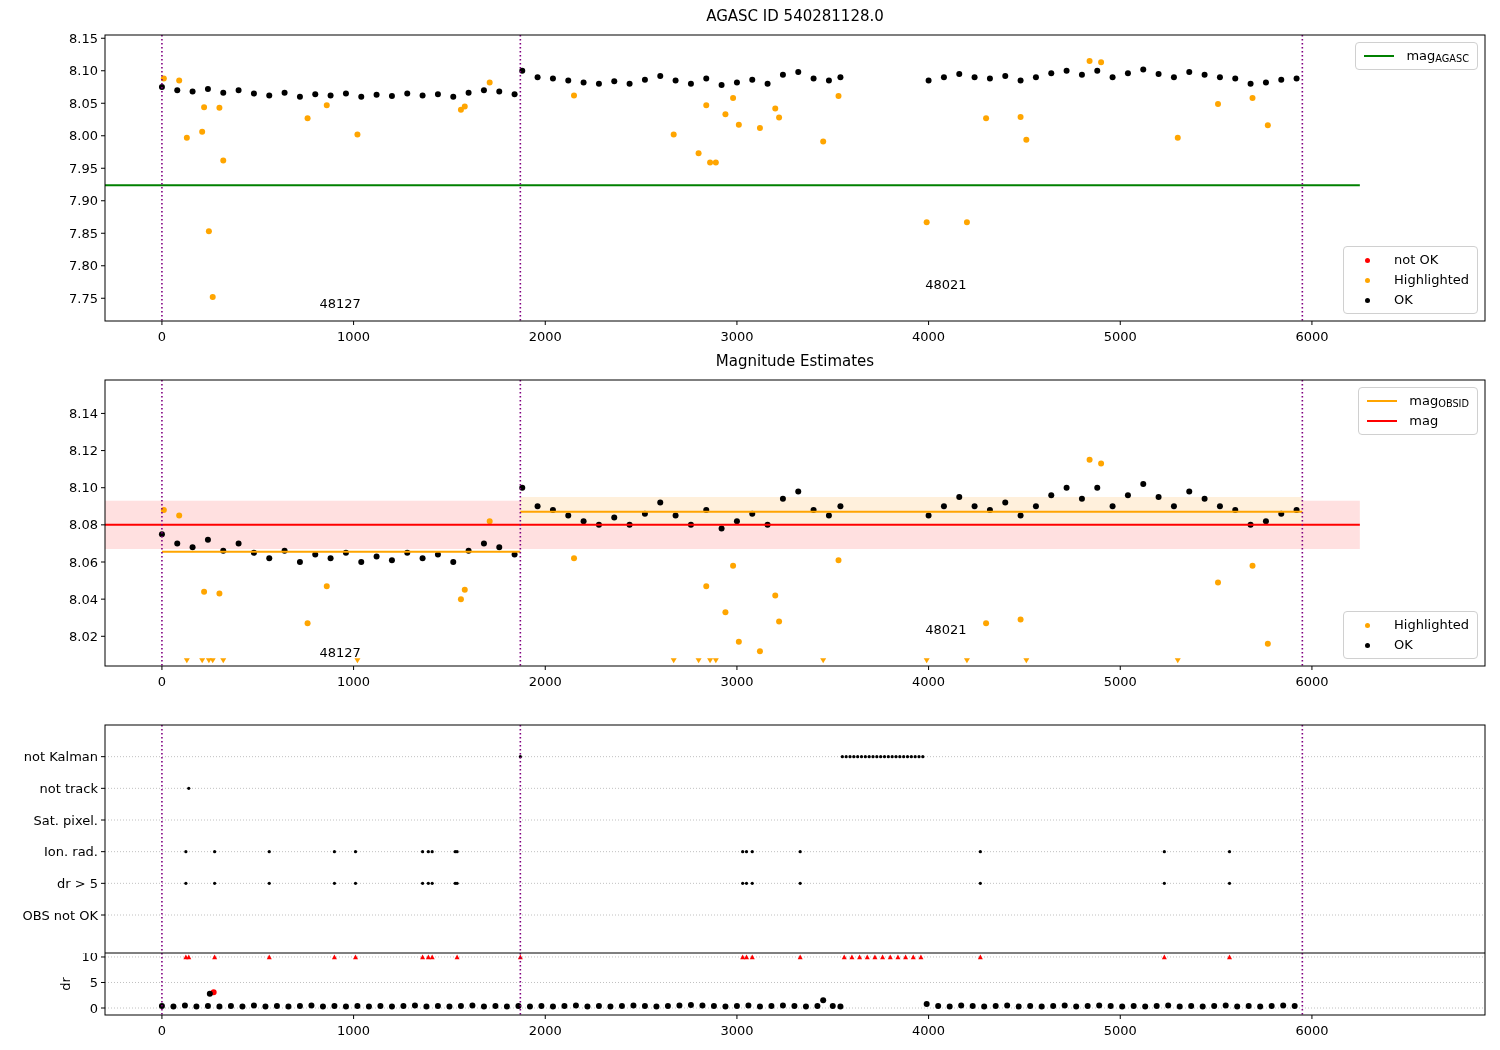 Image resolution: width=1500 pixels, height=1050 pixels. Describe the element at coordinates (71, 852) in the screenshot. I see `flag-label: Ion. rad.` at that location.